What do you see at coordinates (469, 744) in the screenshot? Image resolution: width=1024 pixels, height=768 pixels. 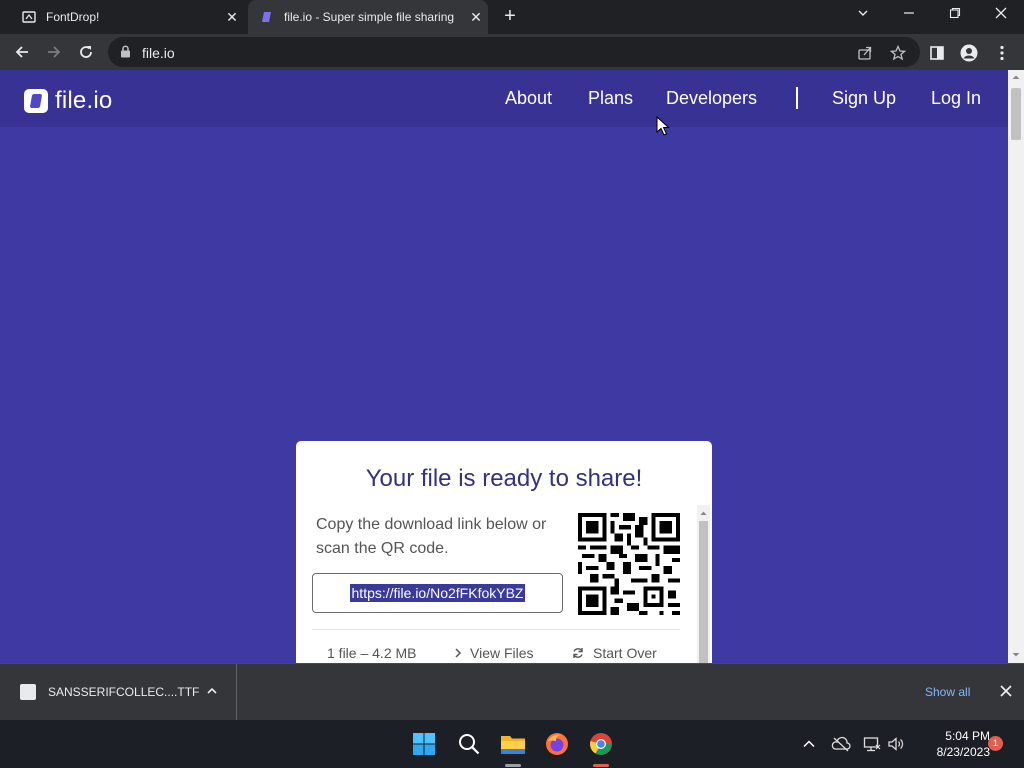 I see `search-icon` at bounding box center [469, 744].